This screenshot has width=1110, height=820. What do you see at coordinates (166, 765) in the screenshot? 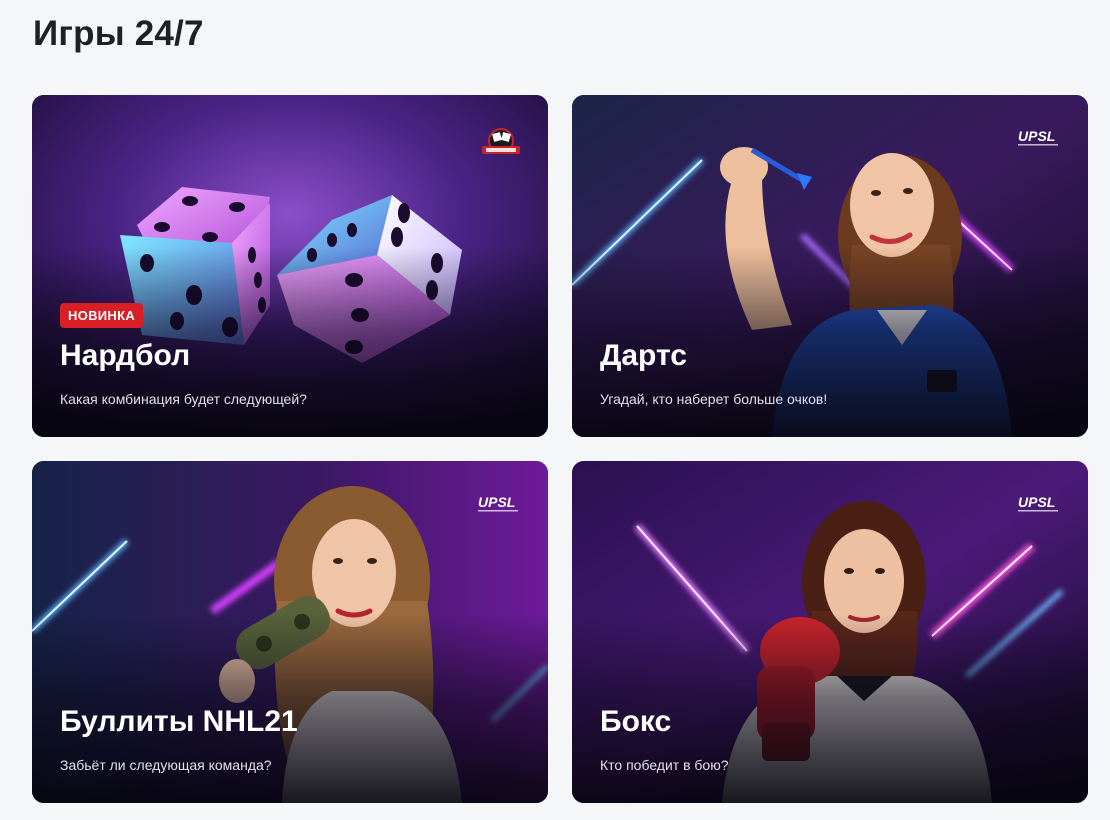
I see `card-subtitle: Забьёт ли следующая команда?` at bounding box center [166, 765].